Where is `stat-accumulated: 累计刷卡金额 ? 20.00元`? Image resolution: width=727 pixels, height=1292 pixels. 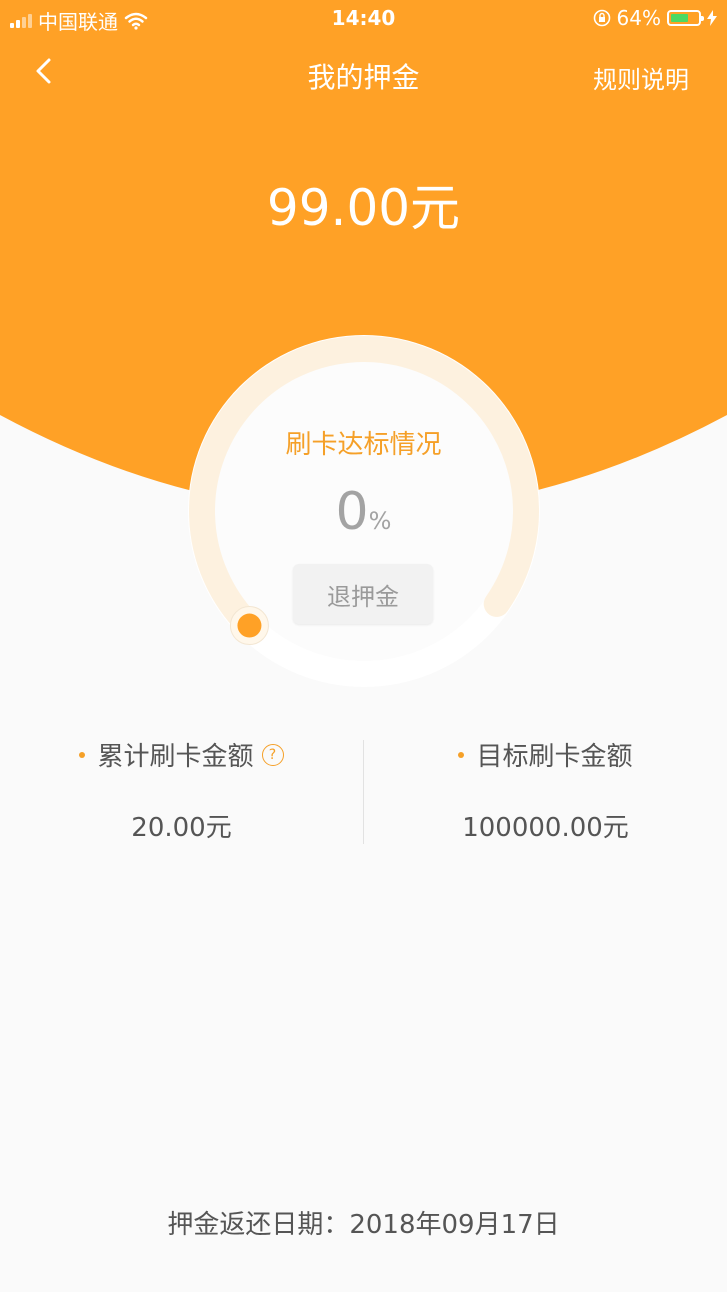 stat-accumulated: 累计刷卡金额 ? 20.00元 is located at coordinates (181, 787).